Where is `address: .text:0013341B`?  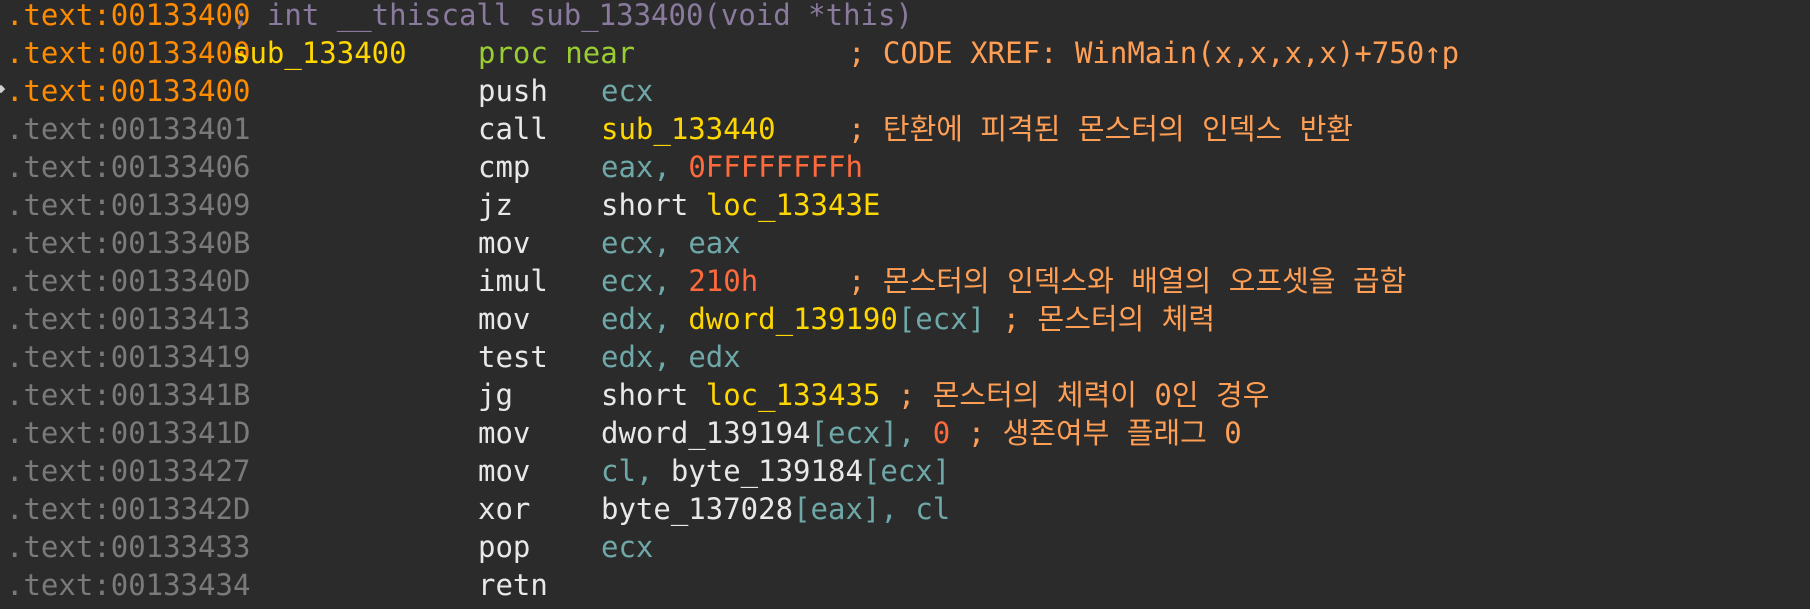
address: .text:0013341B is located at coordinates (128, 395).